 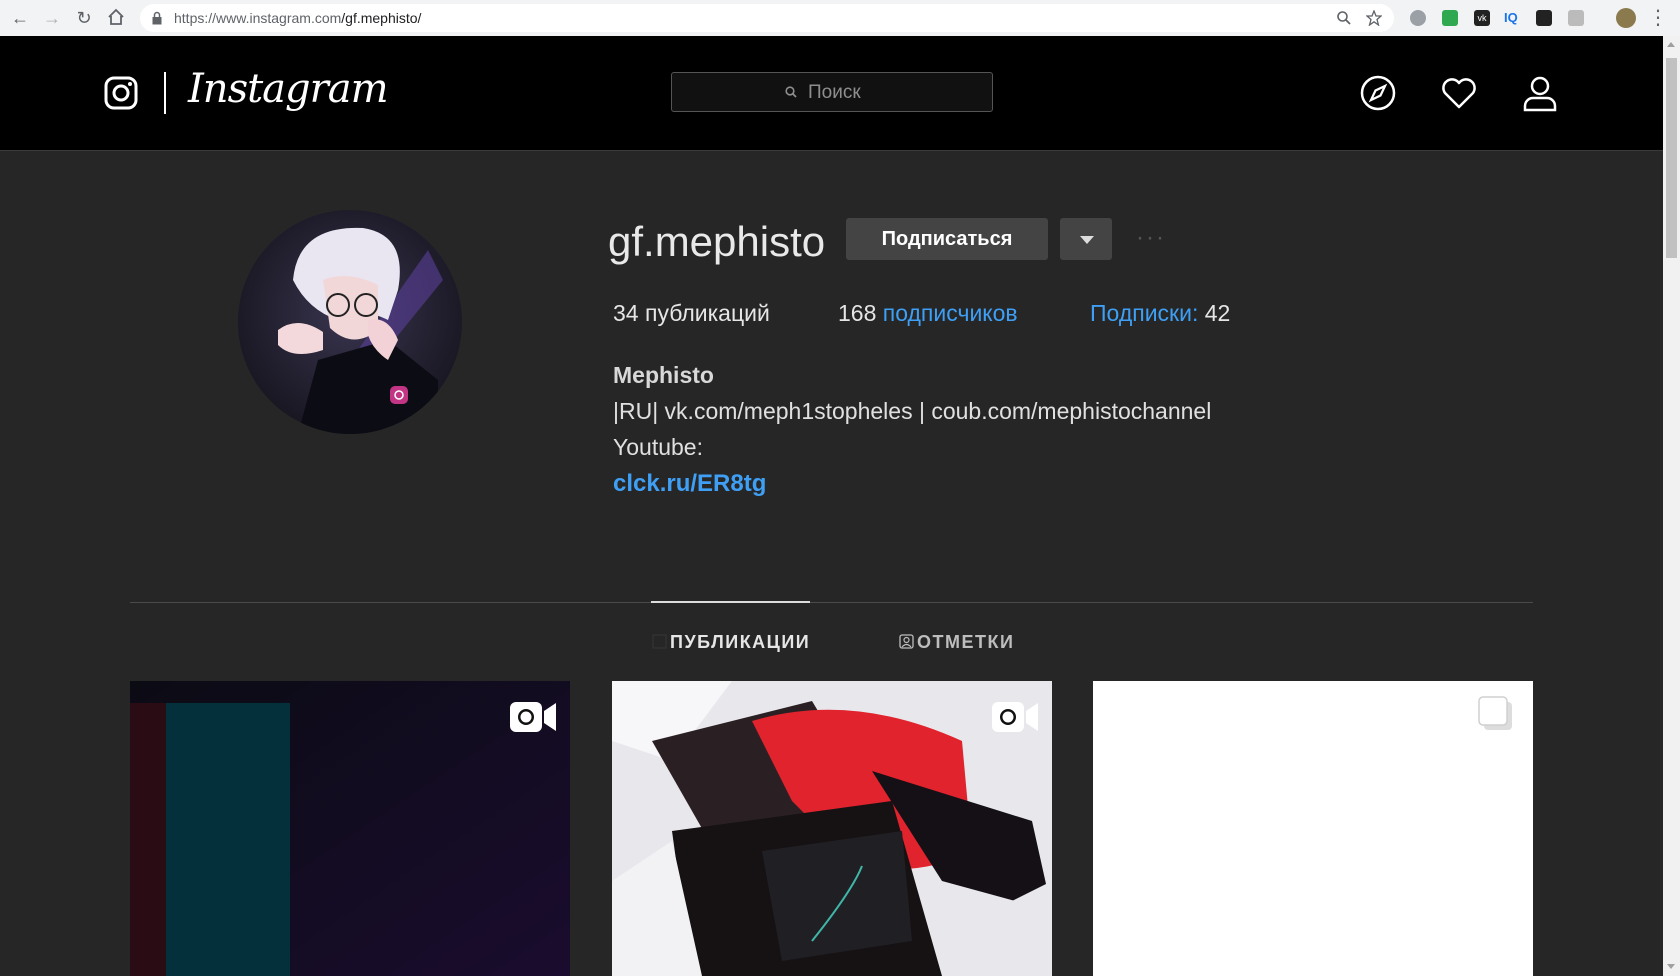 What do you see at coordinates (906, 641) in the screenshot?
I see `tagged-person-icon` at bounding box center [906, 641].